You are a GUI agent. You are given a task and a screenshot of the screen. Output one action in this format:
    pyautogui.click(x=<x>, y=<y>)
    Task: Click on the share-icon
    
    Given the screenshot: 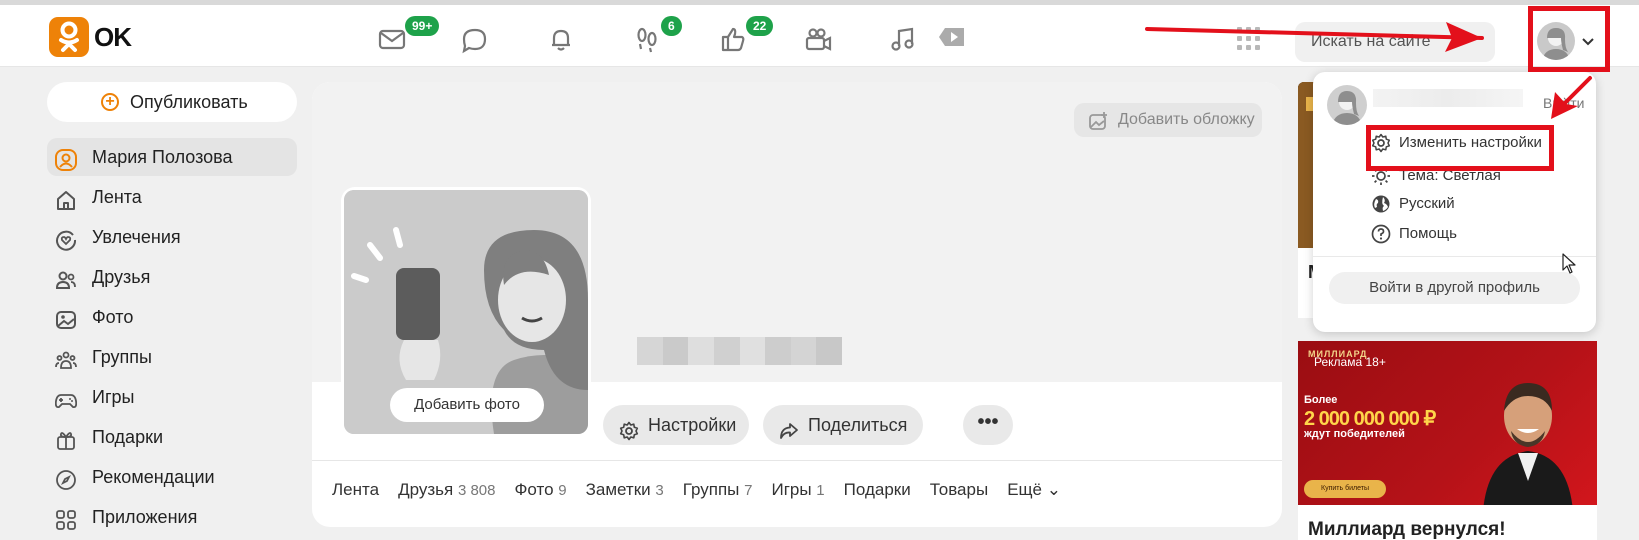 What is the action you would take?
    pyautogui.click(x=789, y=427)
    